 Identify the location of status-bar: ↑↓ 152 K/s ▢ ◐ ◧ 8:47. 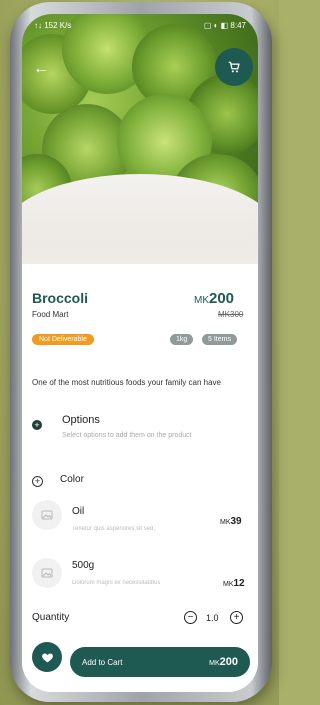
(140, 25).